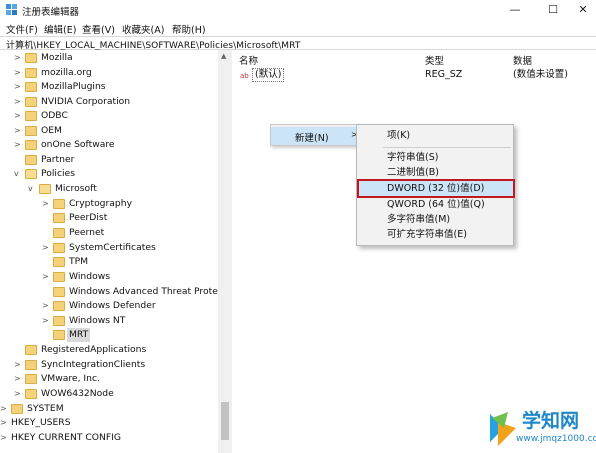 This screenshot has width=596, height=453. What do you see at coordinates (436, 157) in the screenshot?
I see `submenu-string-value: 字符串值(S)` at bounding box center [436, 157].